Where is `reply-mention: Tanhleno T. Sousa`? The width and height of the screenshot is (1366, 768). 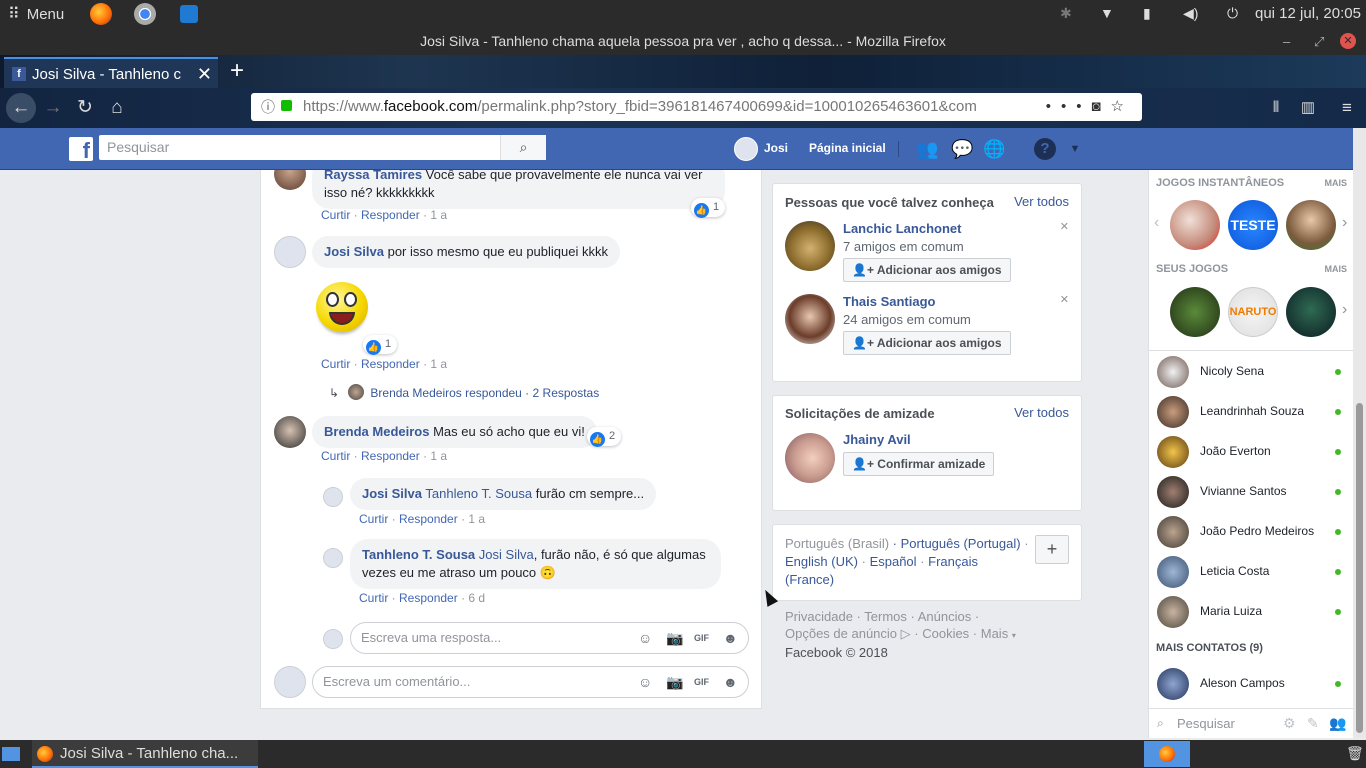
reply-mention: Tanhleno T. Sousa is located at coordinates (478, 493).